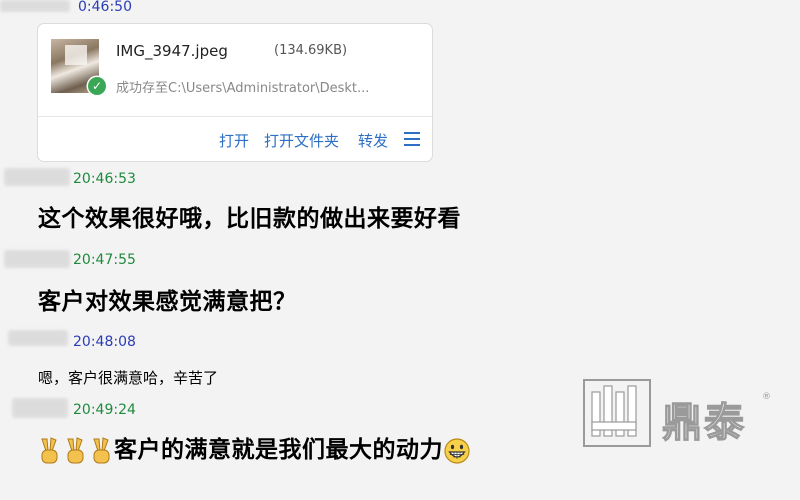 The height and width of the screenshot is (500, 800). Describe the element at coordinates (617, 413) in the screenshot. I see `brand-mark-icon` at that location.